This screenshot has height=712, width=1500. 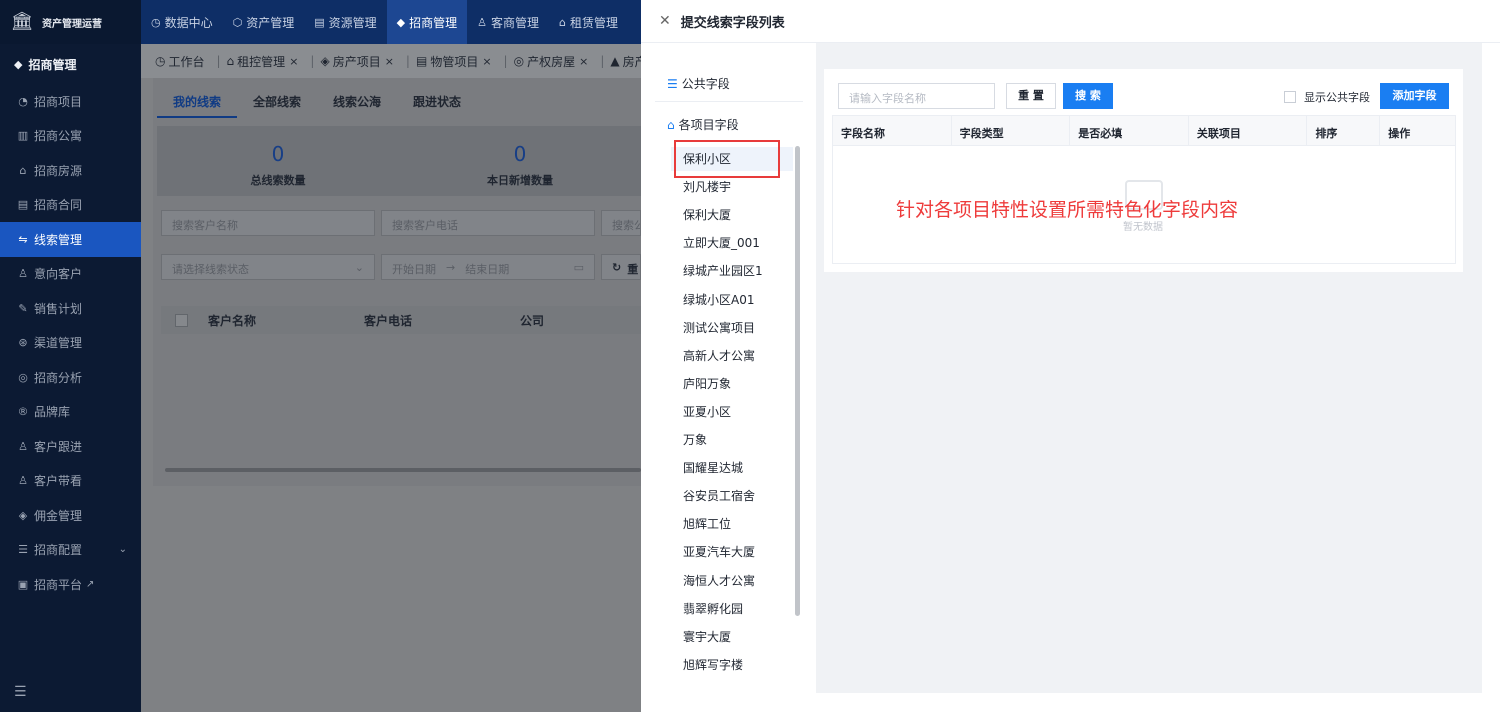 What do you see at coordinates (268, 267) in the screenshot?
I see `lead-status-select: 请选择线索状态 ⌄` at bounding box center [268, 267].